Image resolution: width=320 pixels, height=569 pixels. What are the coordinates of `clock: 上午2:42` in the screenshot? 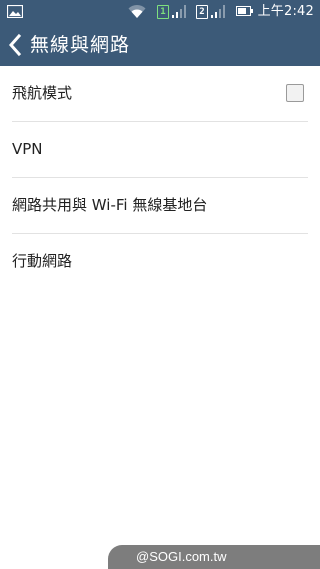 It's located at (285, 11).